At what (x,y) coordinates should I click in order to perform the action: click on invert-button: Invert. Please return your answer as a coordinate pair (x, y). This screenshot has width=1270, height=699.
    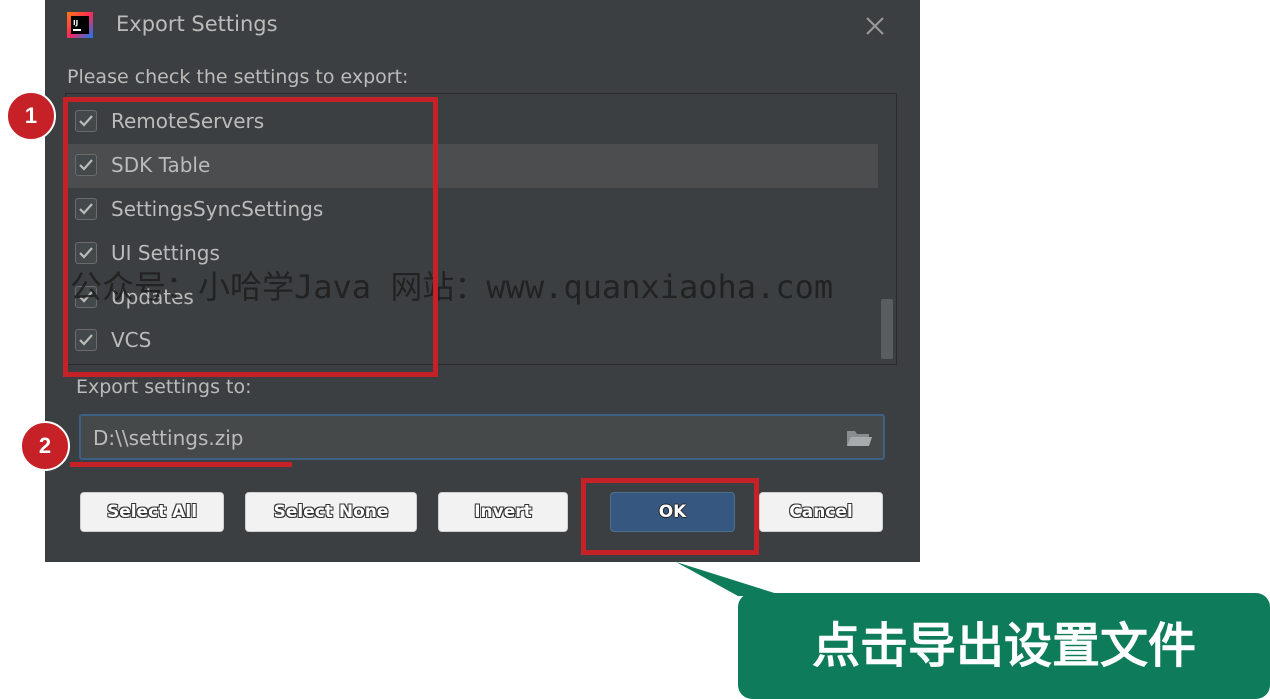
    Looking at the image, I should click on (503, 512).